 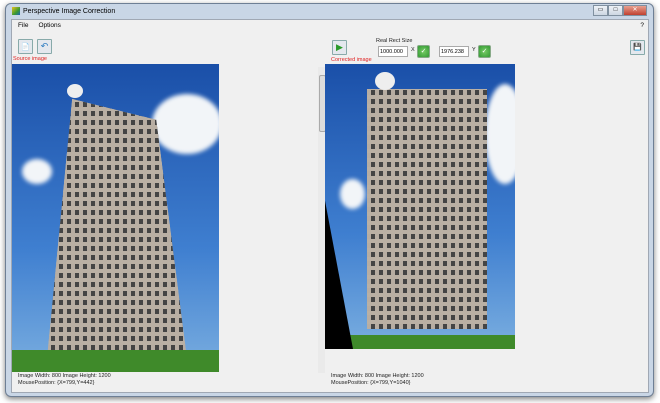 I want to click on save-icon: 💾, so click(x=637, y=47).